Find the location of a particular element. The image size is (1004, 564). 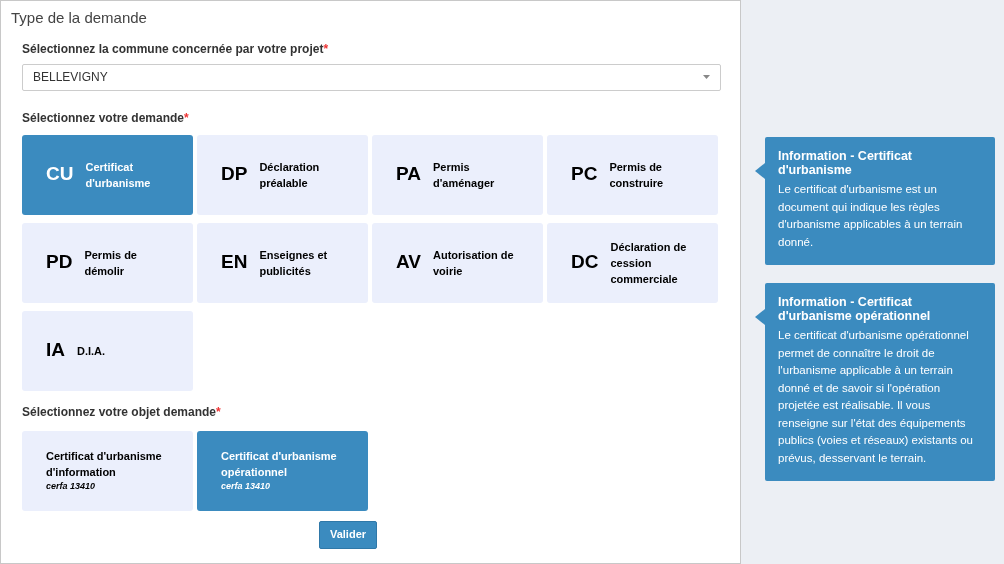

info-title: Information - Certificat d'urbanisme is located at coordinates (846, 163).